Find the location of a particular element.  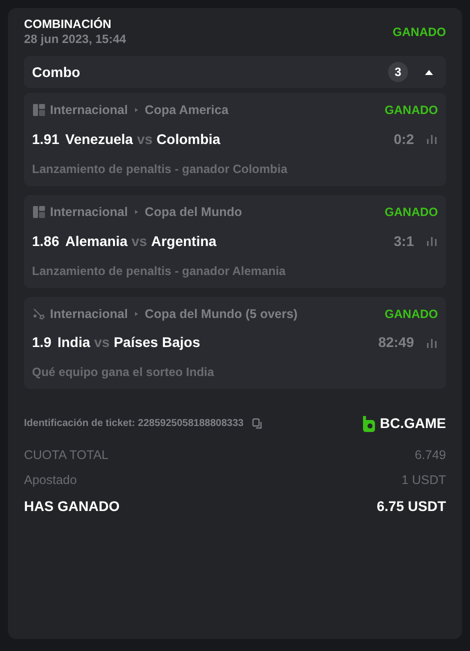

home-team: Alemania is located at coordinates (96, 241).